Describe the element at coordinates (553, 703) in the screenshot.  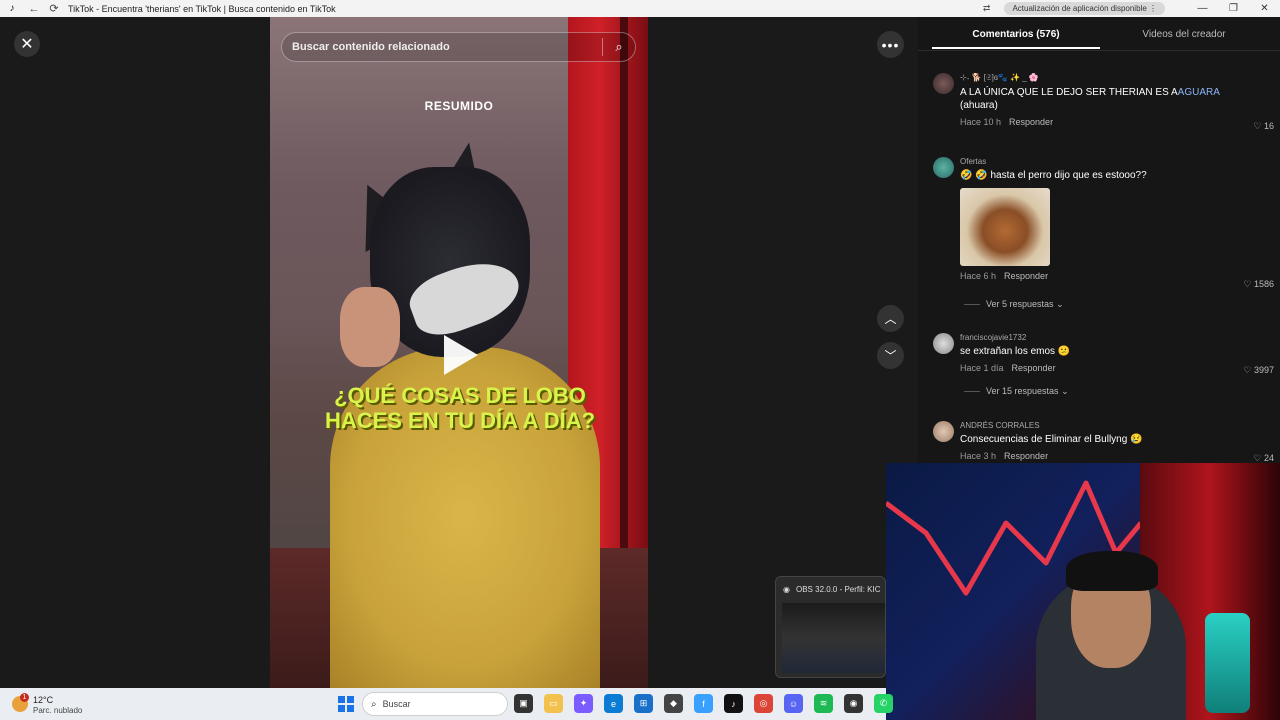
I see `file-explorer-icon: ▭` at that location.